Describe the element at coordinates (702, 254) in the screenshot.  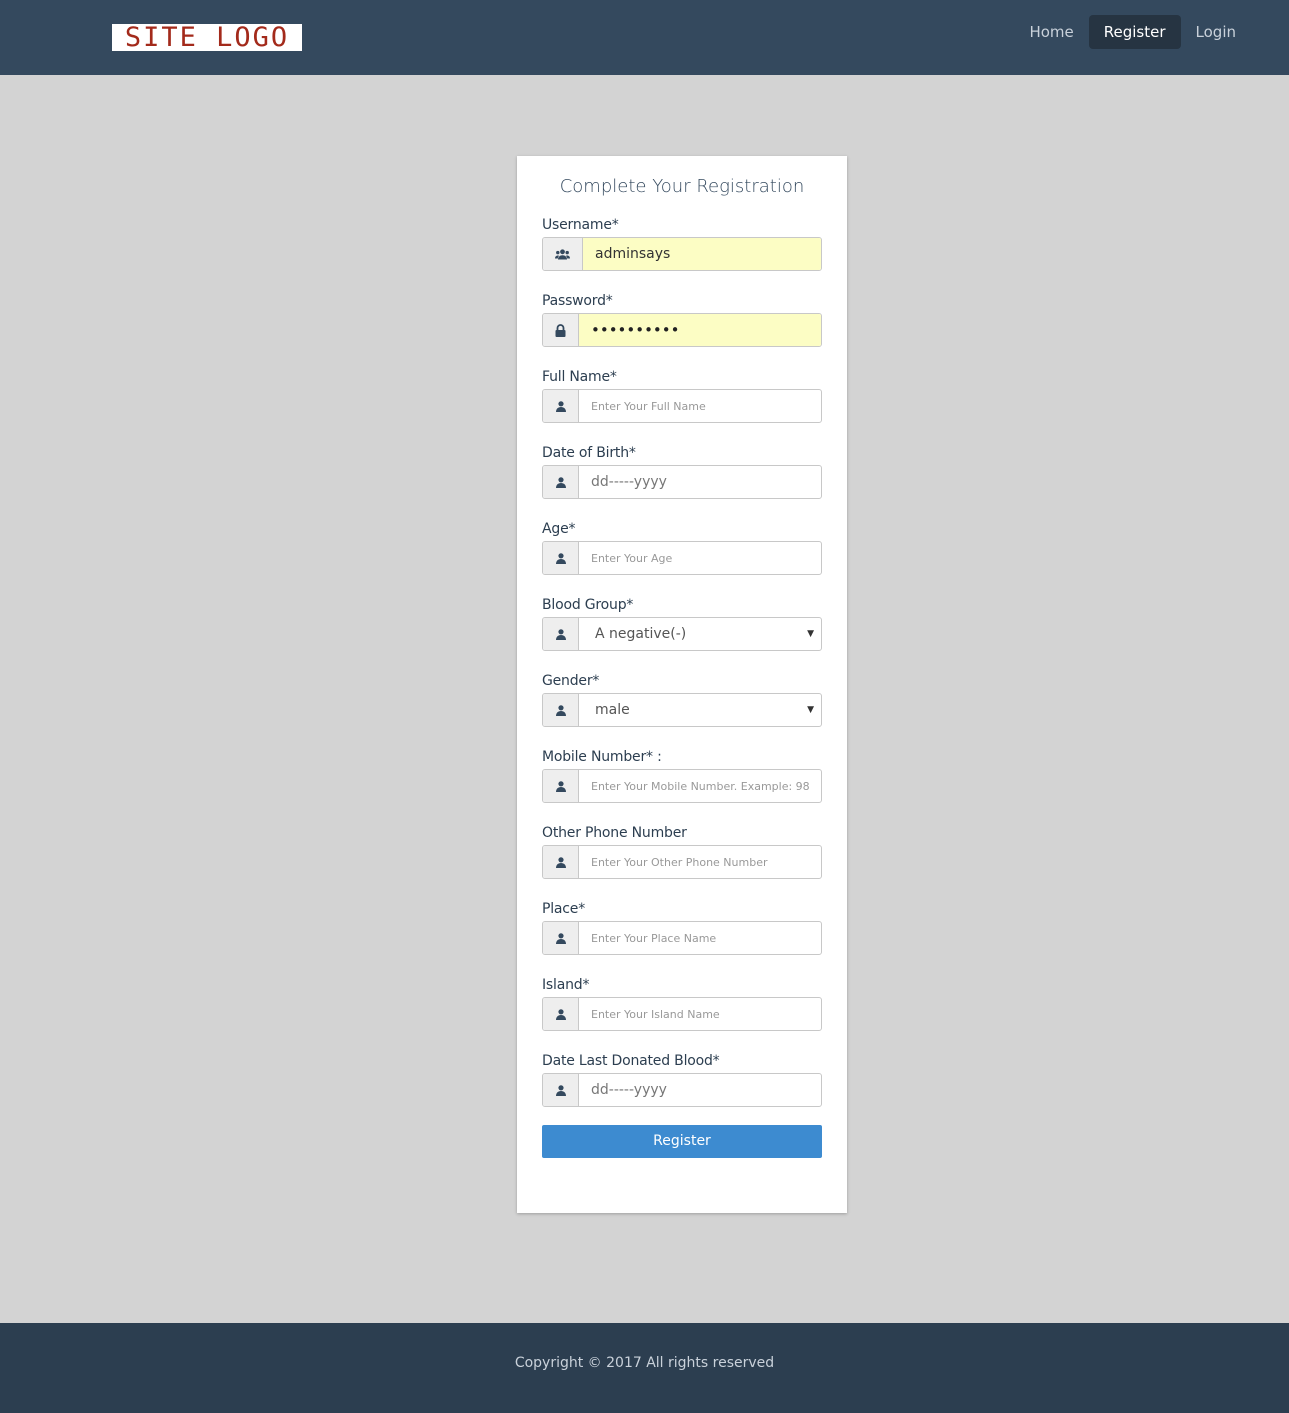
I see `username-input` at that location.